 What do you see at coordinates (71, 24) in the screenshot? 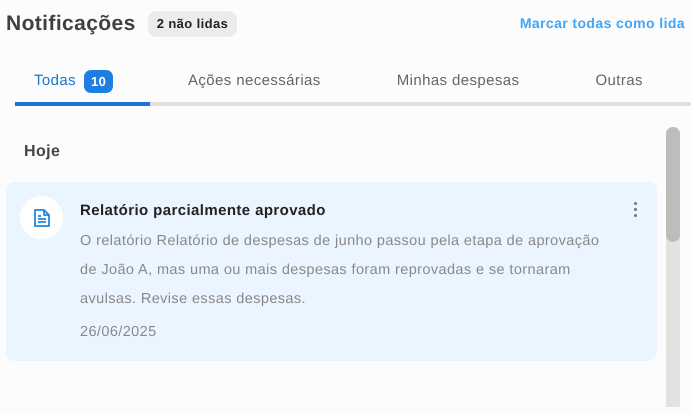
I see `page-title: Notificações` at bounding box center [71, 24].